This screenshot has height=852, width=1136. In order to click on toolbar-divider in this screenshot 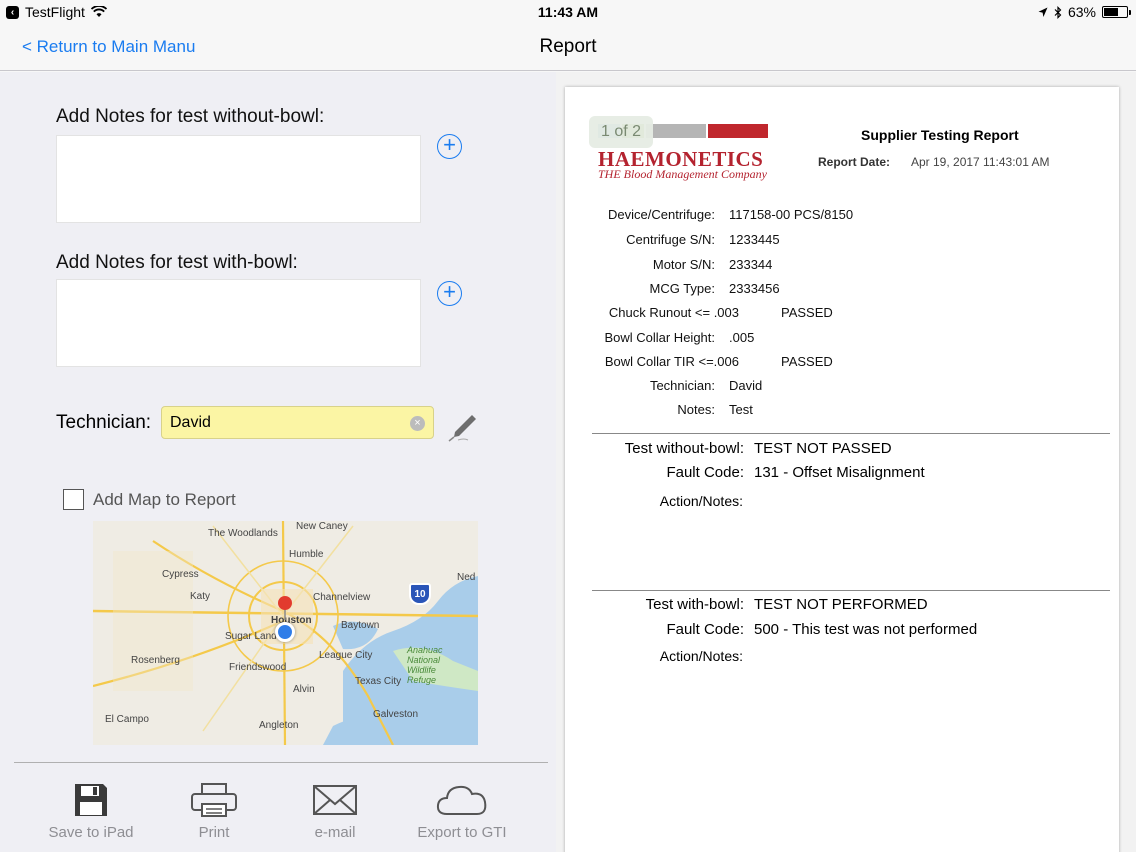, I will do `click(281, 762)`.